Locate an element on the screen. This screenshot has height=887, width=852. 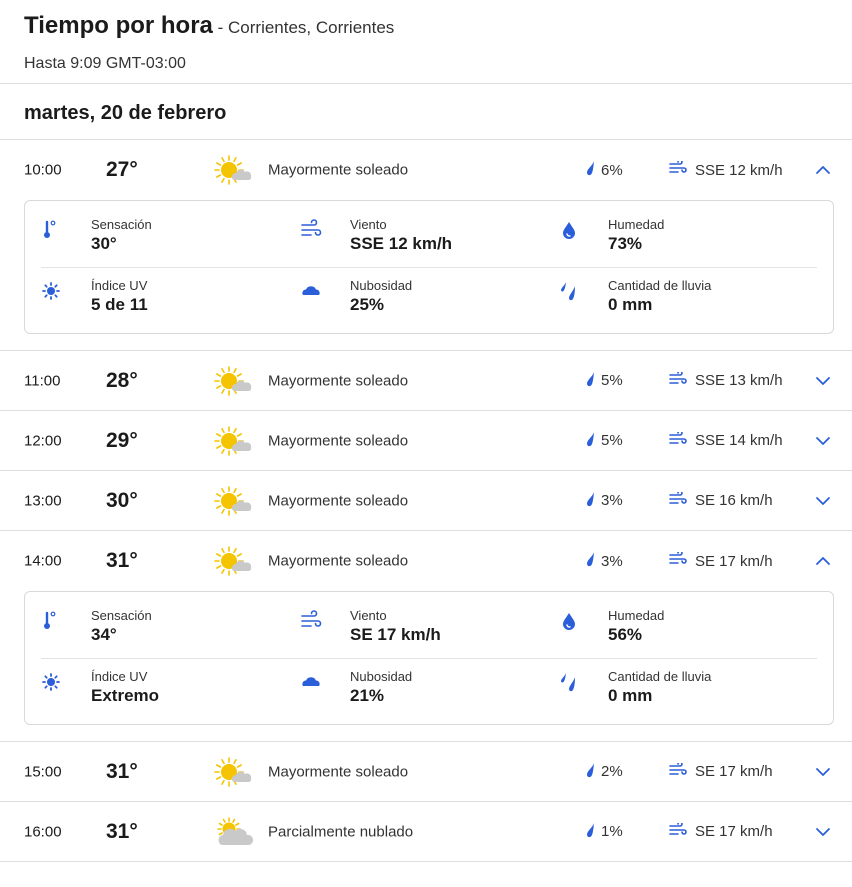
wind: SSE 13 km/h is located at coordinates (726, 379).